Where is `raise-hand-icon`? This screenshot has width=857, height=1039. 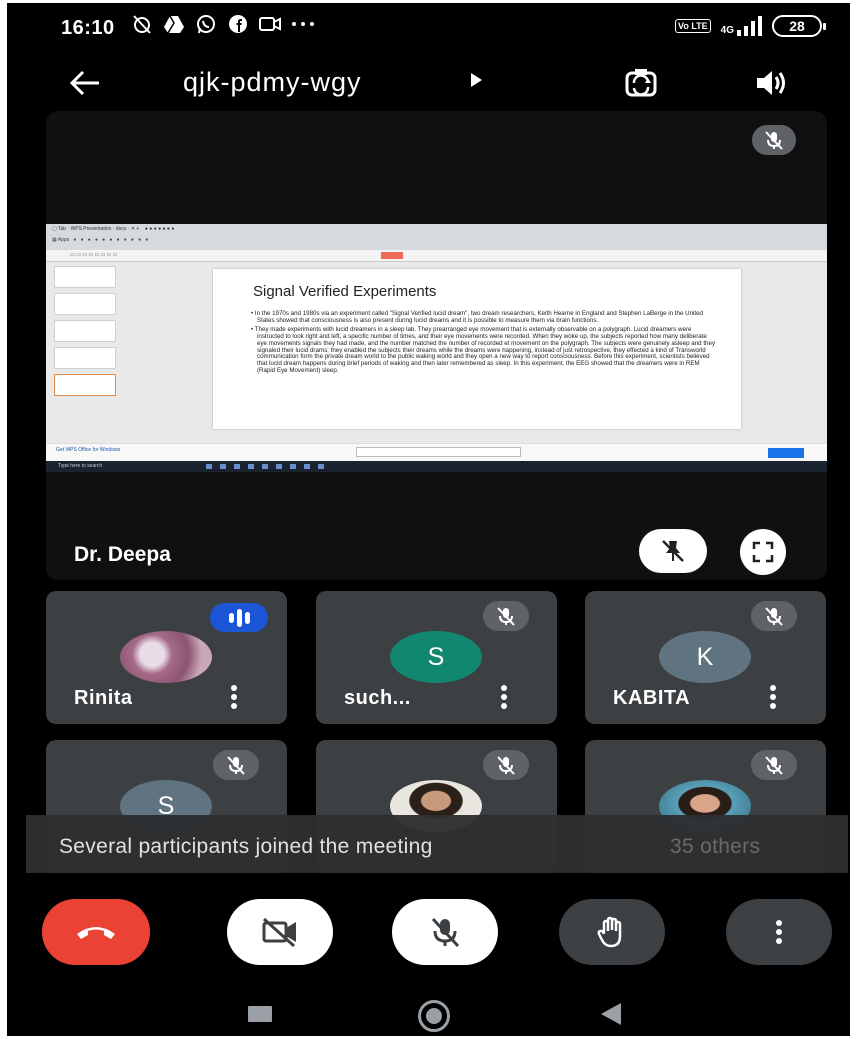
raise-hand-icon is located at coordinates (609, 932).